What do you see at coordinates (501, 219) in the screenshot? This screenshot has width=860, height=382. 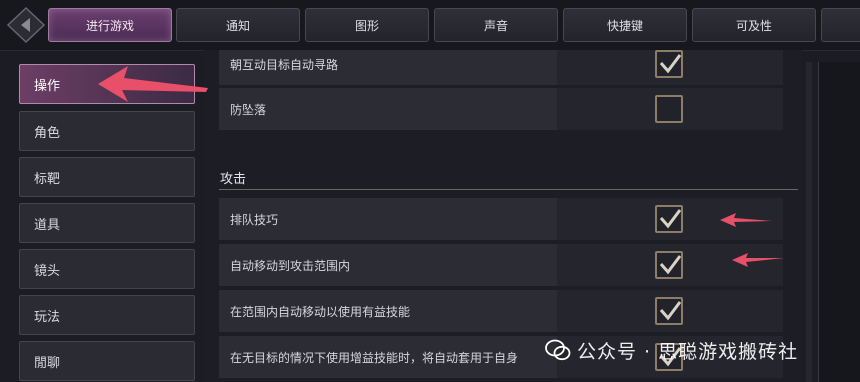 I see `setting-row: 排队技巧` at bounding box center [501, 219].